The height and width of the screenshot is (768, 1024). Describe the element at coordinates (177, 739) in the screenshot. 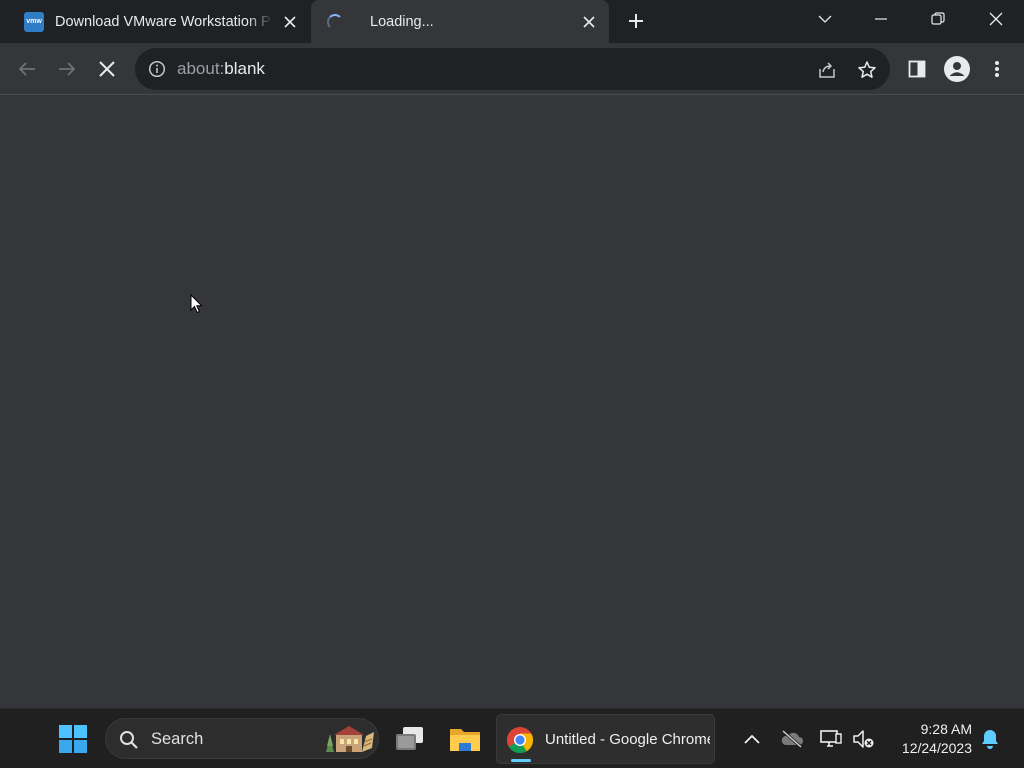

I see `search-label: Search` at that location.